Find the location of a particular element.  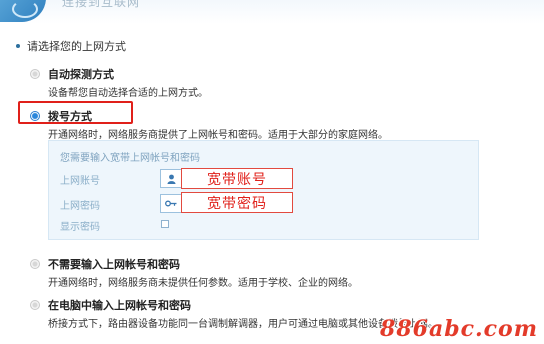

credentials-panel-title: 您需要输入宽带上网帐号和密码 is located at coordinates (130, 158).